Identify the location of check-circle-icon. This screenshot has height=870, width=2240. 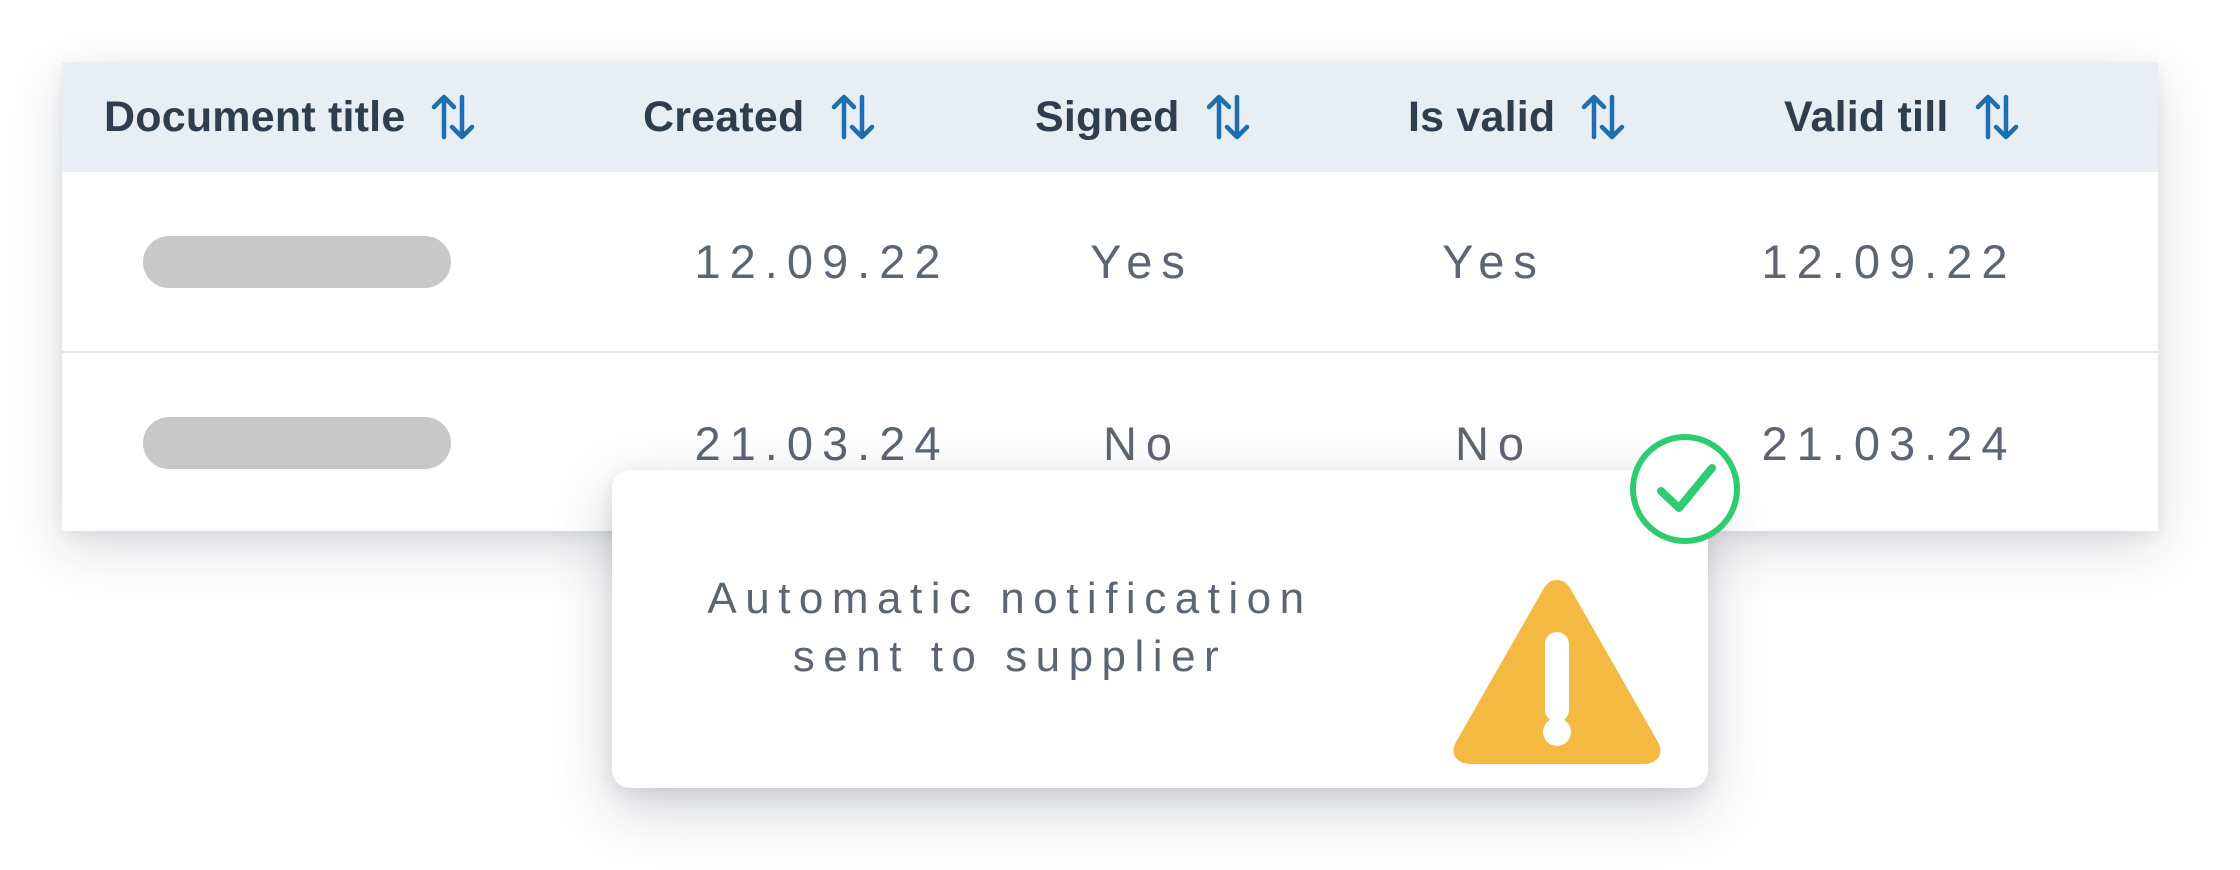
(1685, 489).